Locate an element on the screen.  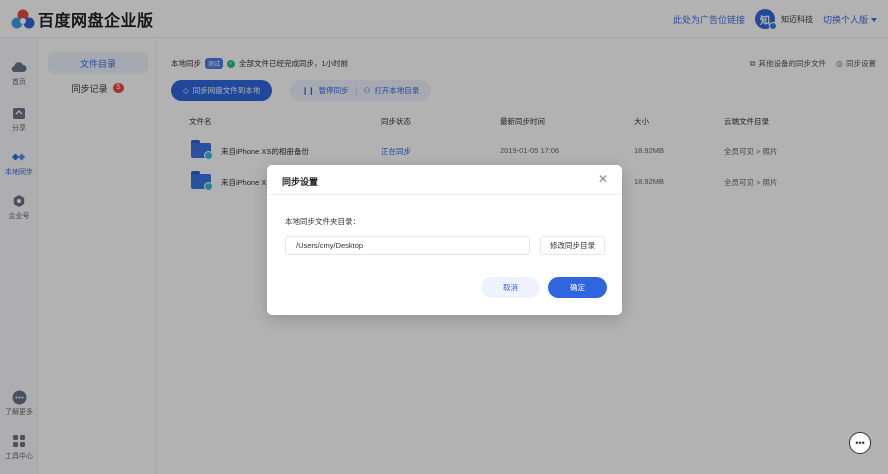
chat-help-icon: ••• is located at coordinates (860, 443).